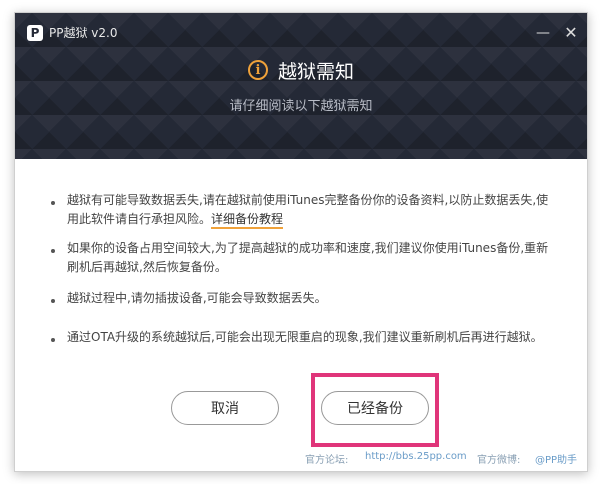  I want to click on app-title: PP越狱 v2.0, so click(83, 33).